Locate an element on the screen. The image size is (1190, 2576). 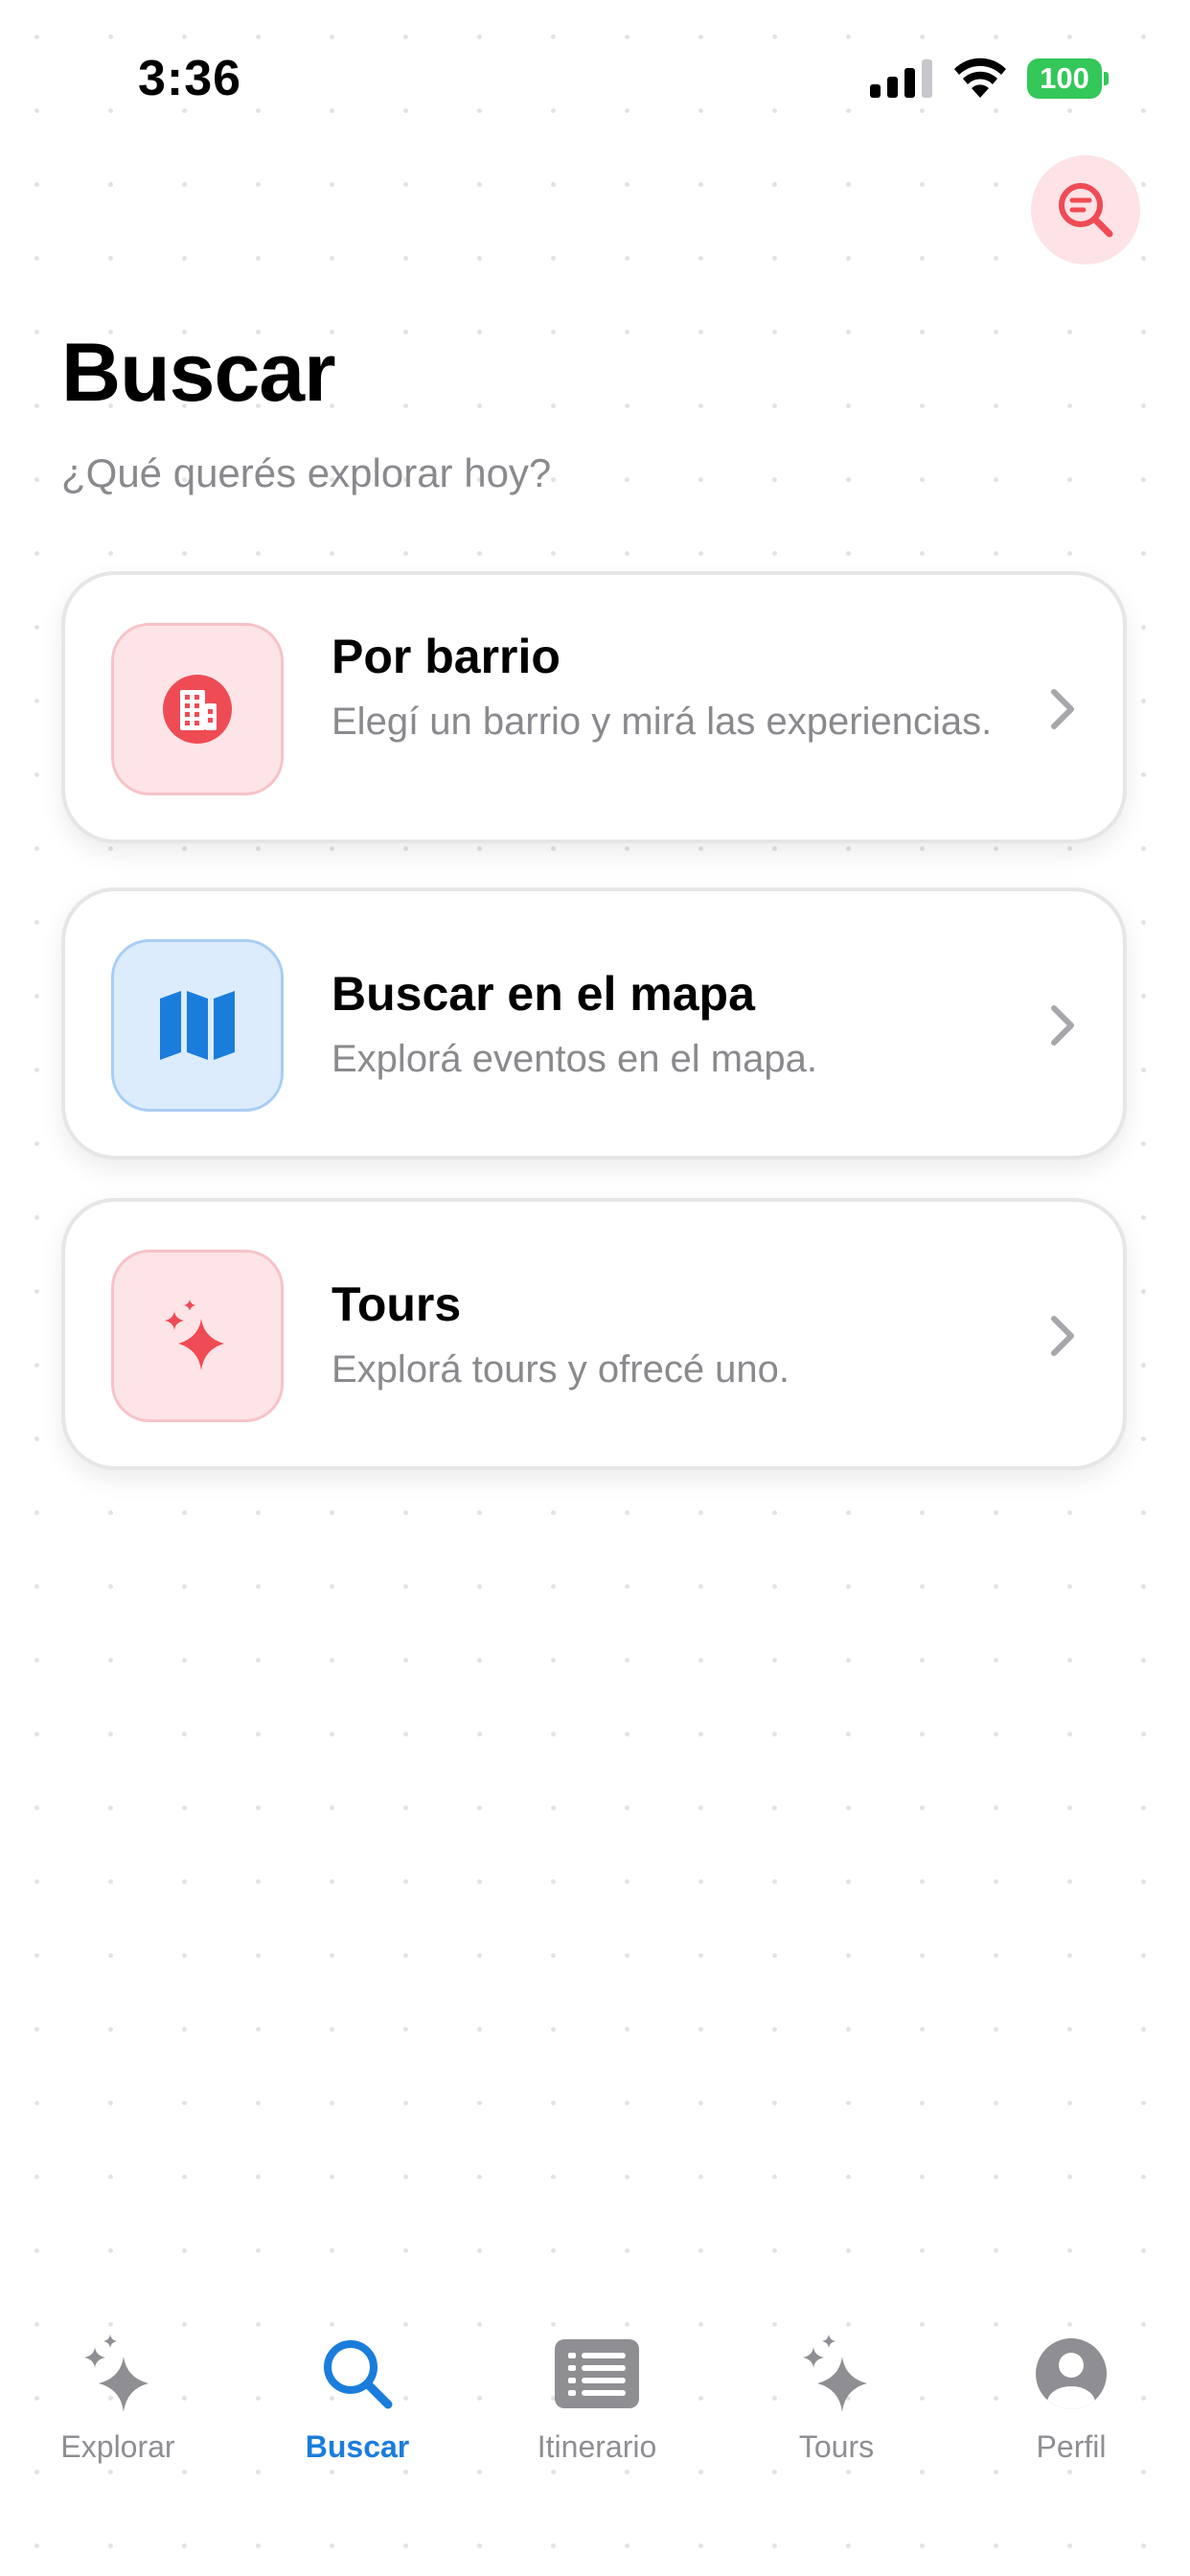
battery-icon: 100 is located at coordinates (1069, 78).